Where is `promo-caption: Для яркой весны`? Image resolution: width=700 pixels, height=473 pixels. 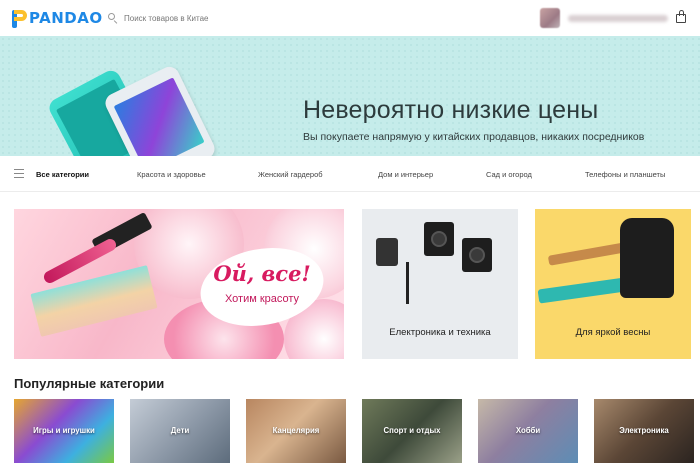
promo-caption: Для яркой весны is located at coordinates (613, 332).